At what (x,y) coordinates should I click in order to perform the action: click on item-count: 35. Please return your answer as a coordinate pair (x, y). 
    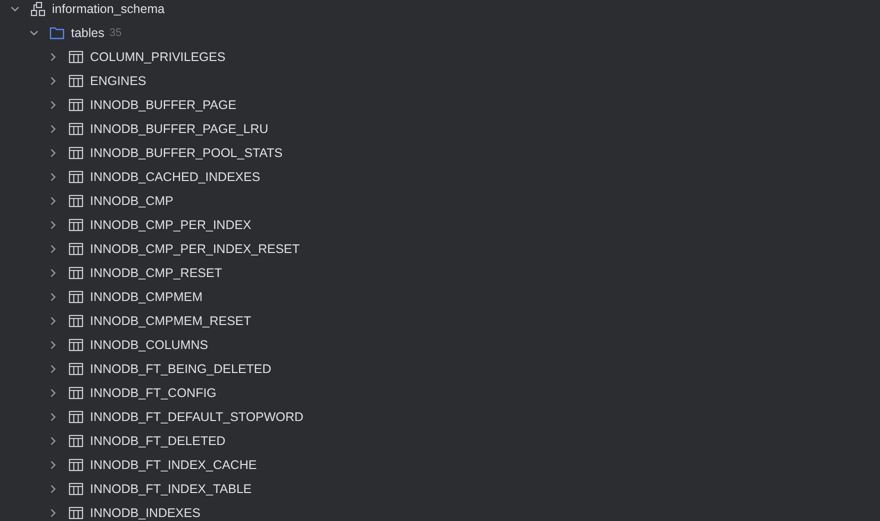
    Looking at the image, I should click on (115, 33).